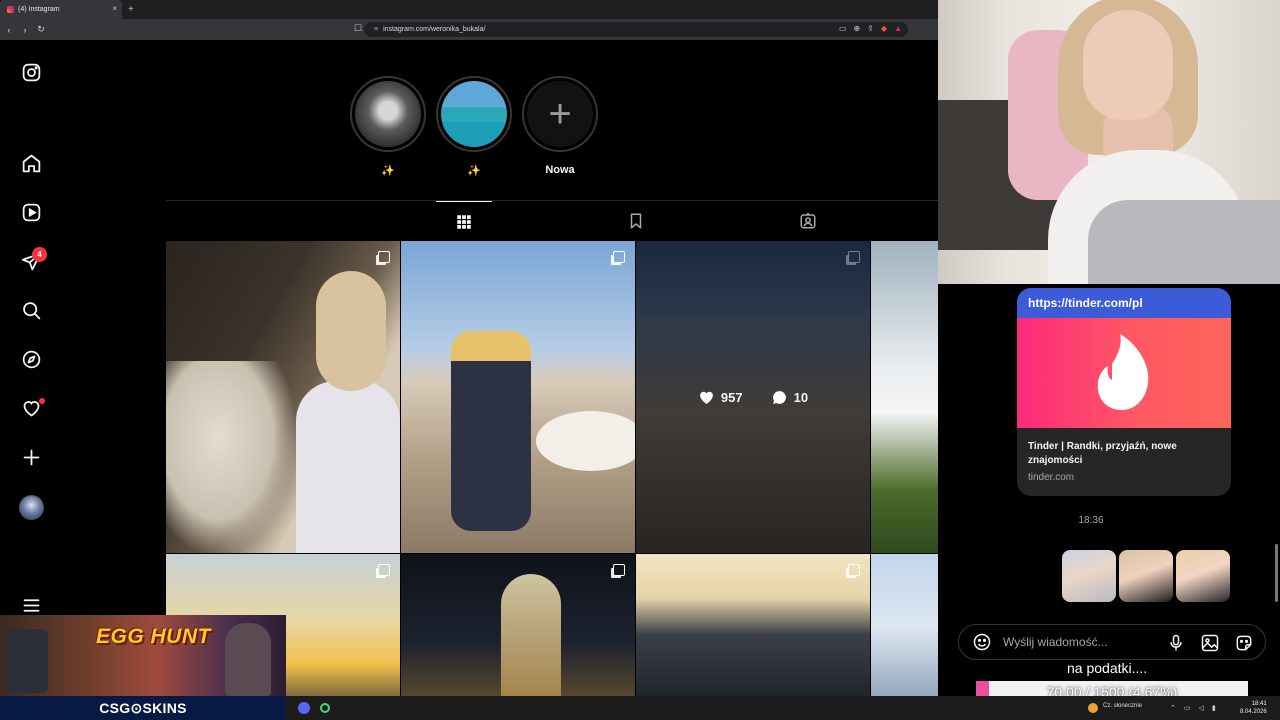 The height and width of the screenshot is (720, 1280). Describe the element at coordinates (552, 220) in the screenshot. I see `profile-tabs` at that location.